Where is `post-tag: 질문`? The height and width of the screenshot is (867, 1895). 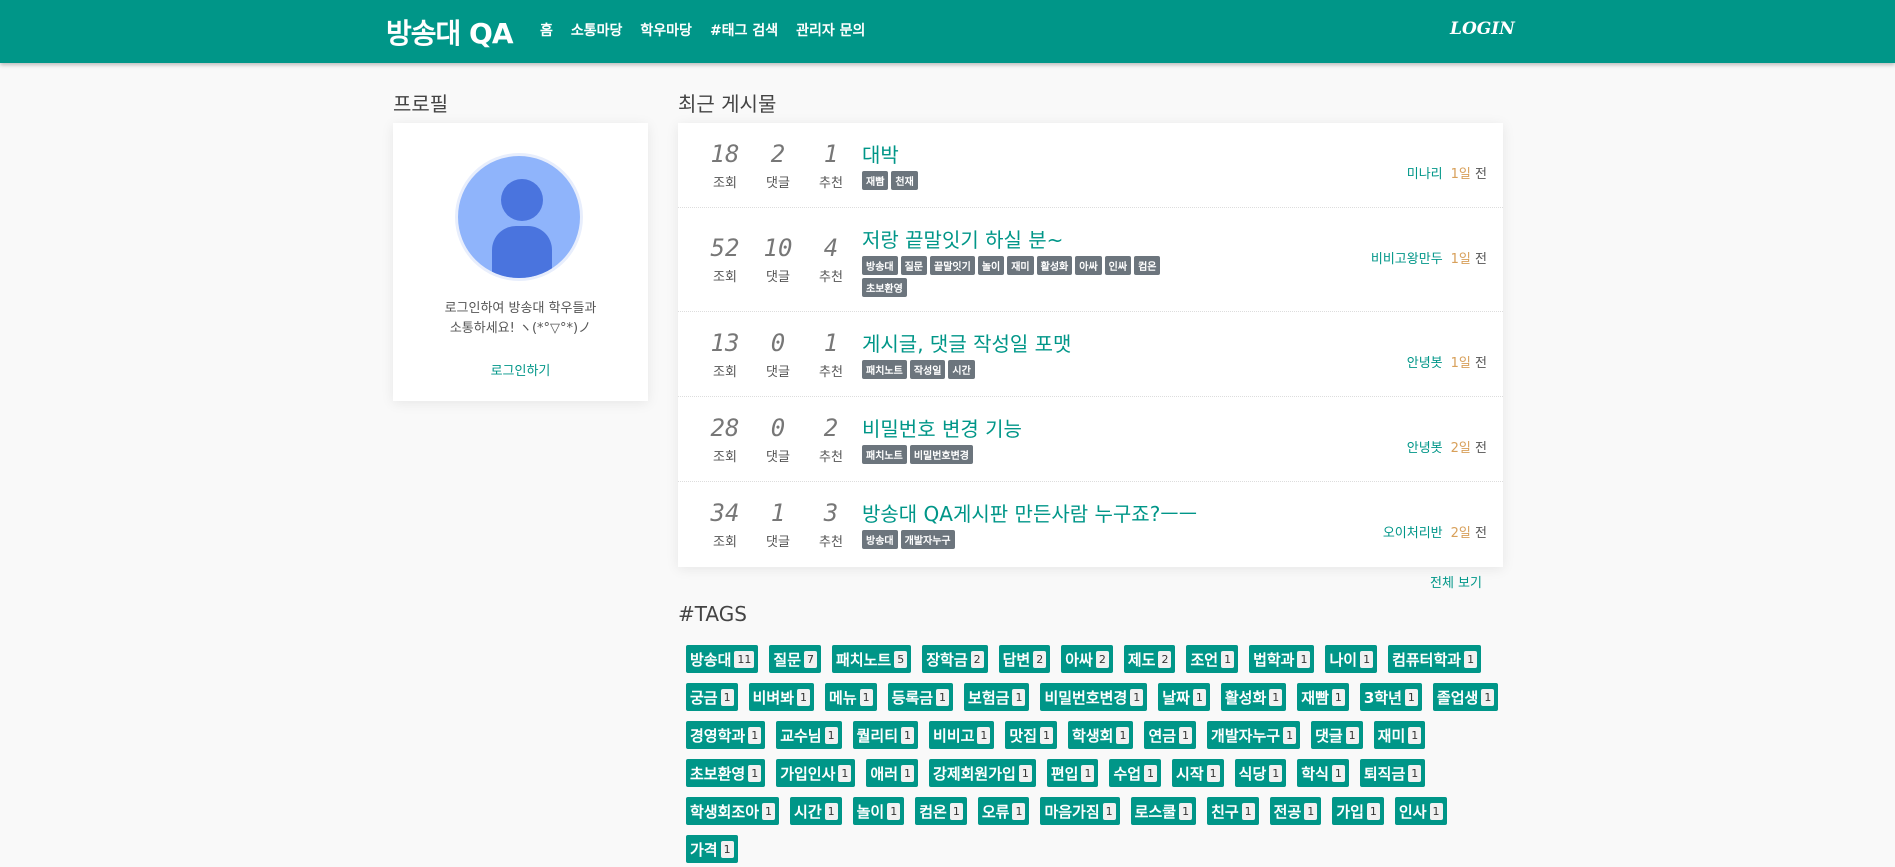
post-tag: 질문 is located at coordinates (914, 265).